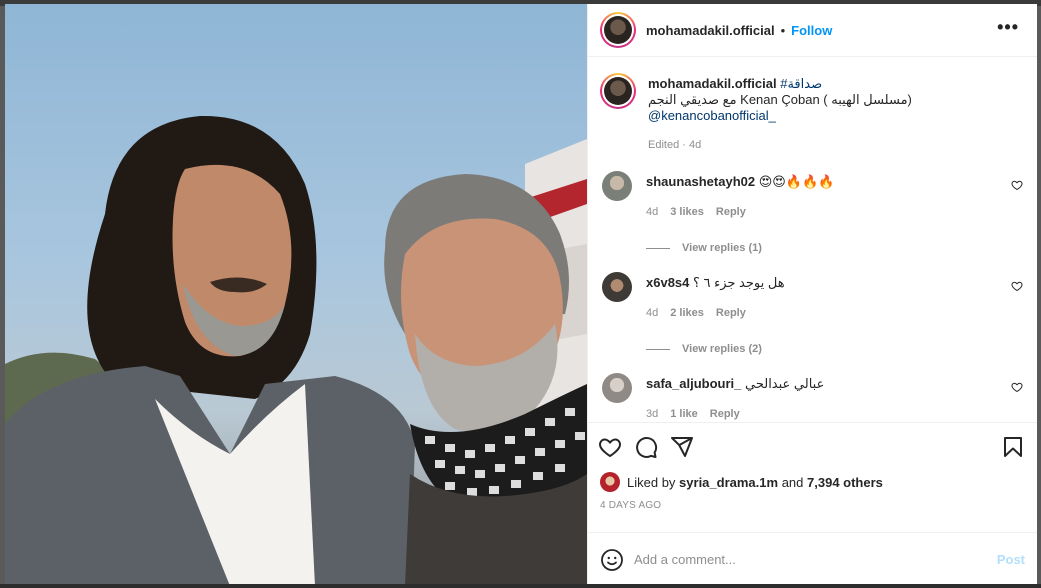 Image resolution: width=1041 pixels, height=588 pixels. Describe the element at coordinates (687, 212) in the screenshot. I see `comment-likes: 3 likes` at that location.